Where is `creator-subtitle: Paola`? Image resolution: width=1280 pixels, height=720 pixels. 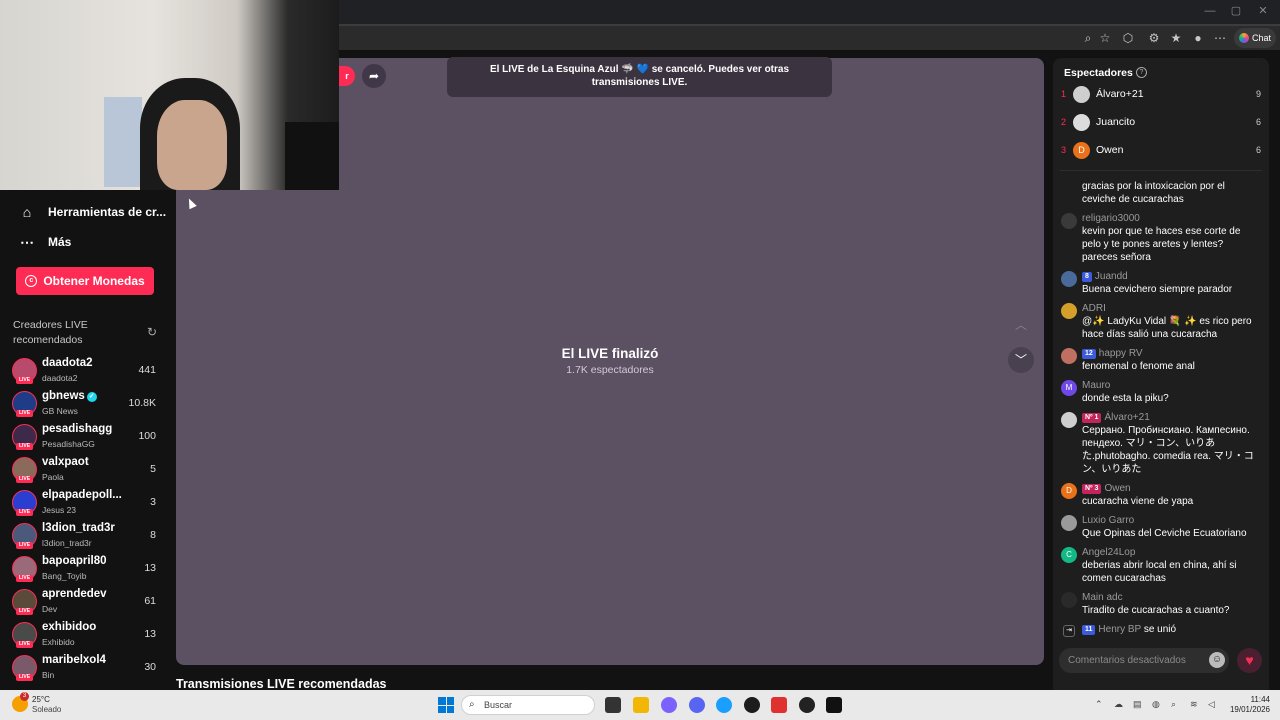
creator-subtitle: Paola is located at coordinates (53, 477).